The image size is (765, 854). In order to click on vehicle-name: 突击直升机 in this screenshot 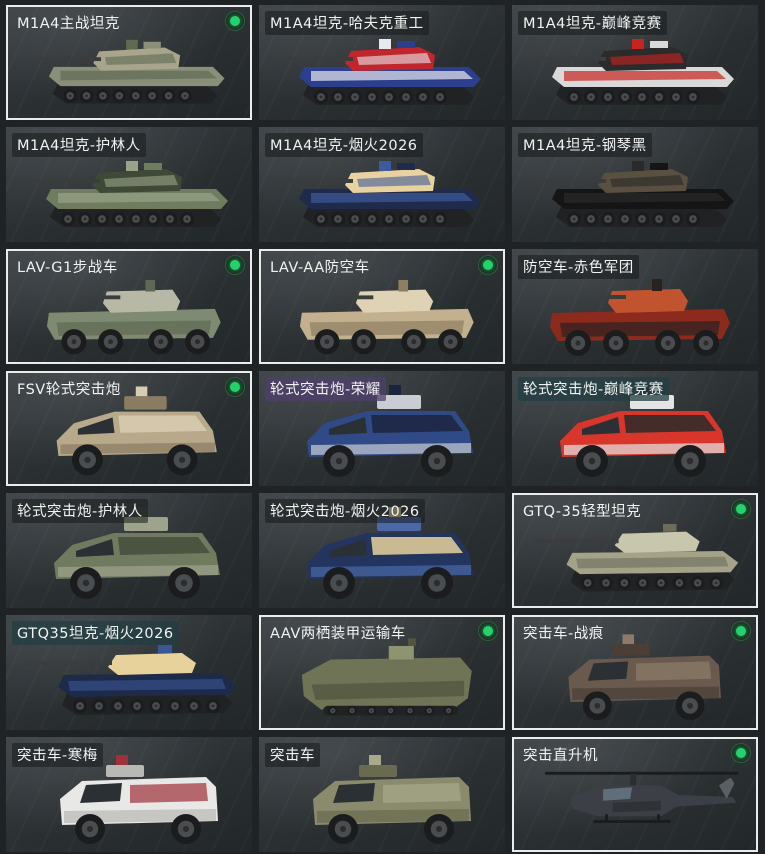, I will do `click(560, 756)`.